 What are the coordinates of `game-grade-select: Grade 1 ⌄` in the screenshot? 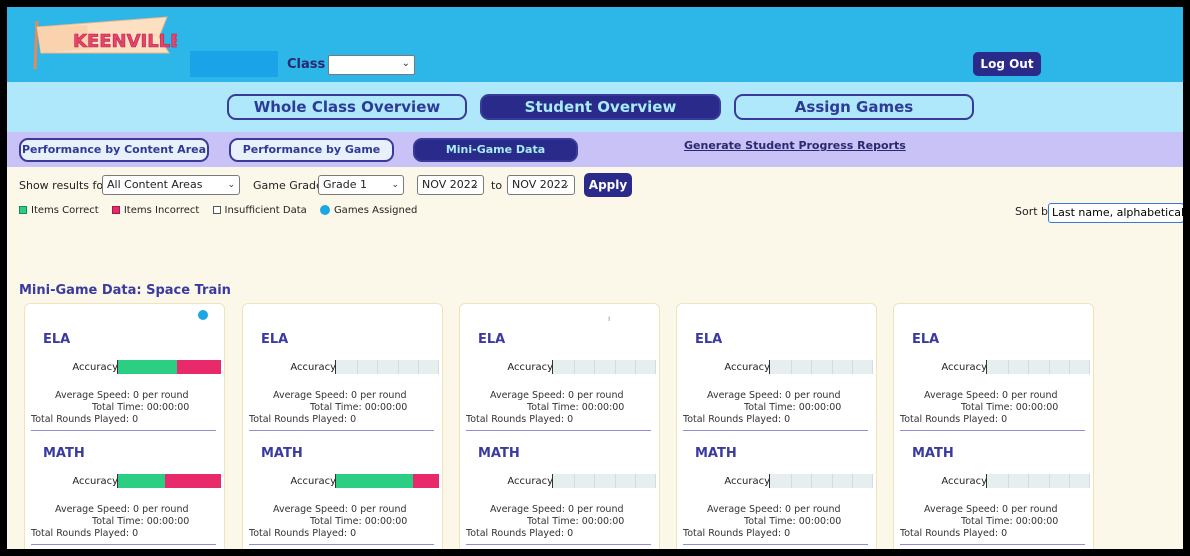 It's located at (361, 185).